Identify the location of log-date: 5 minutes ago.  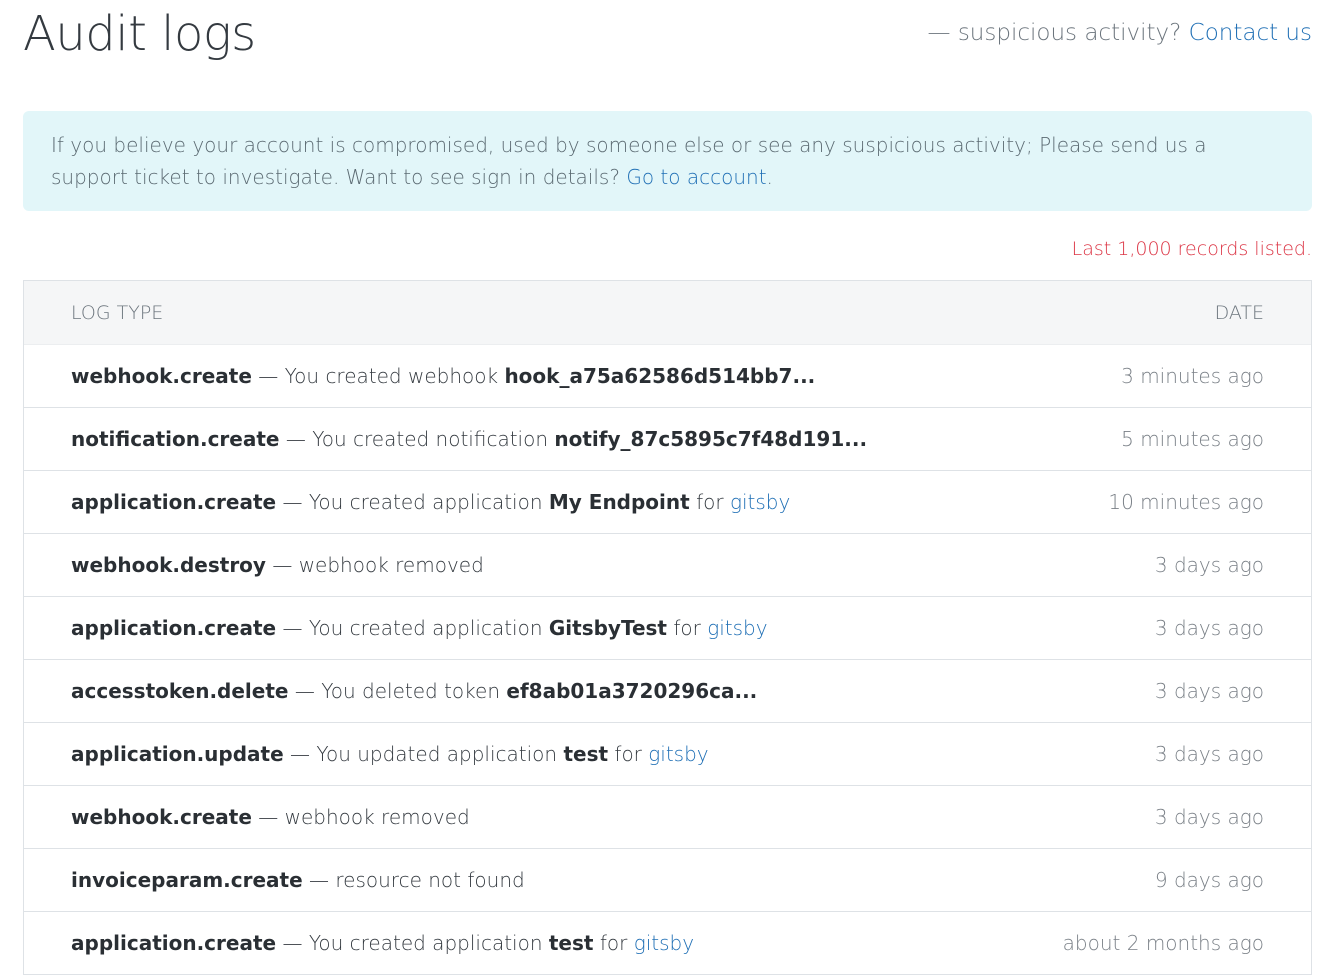
(1192, 439).